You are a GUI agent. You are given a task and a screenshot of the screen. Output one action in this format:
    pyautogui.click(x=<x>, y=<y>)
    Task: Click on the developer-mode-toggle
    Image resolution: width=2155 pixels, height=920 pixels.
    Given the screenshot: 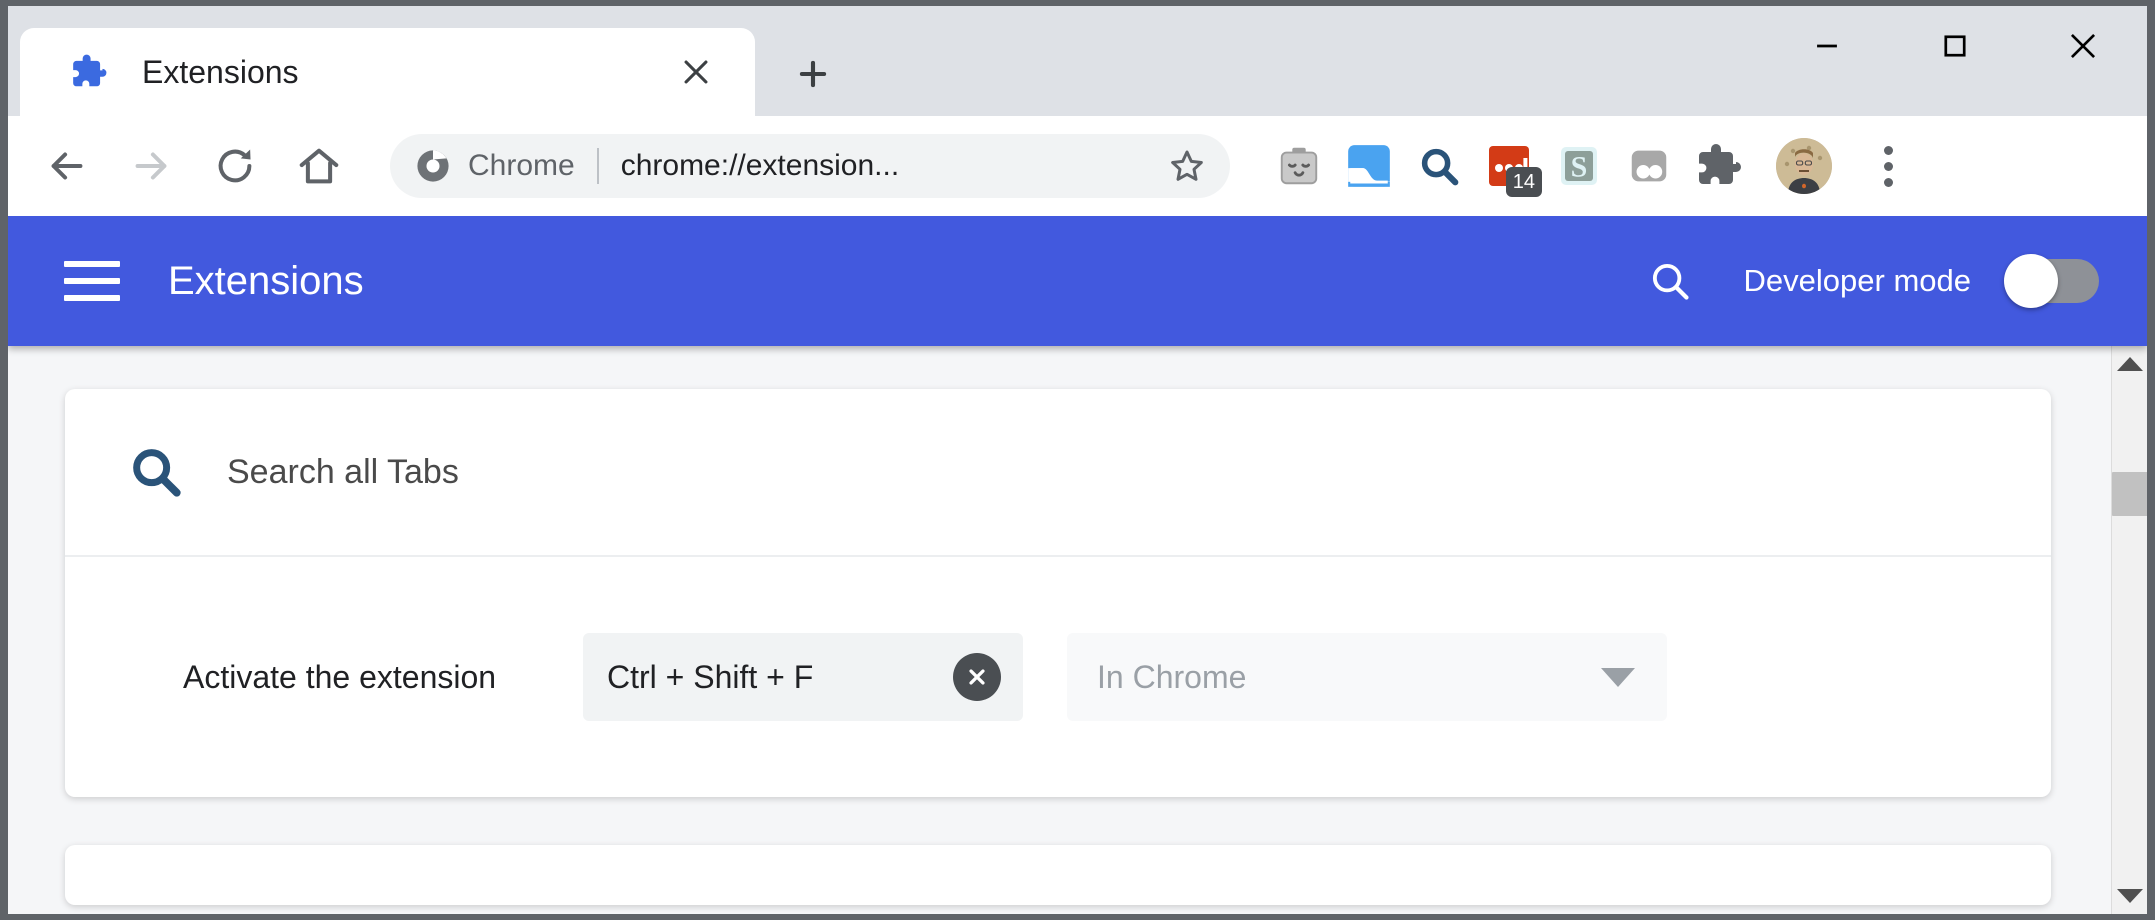 What is the action you would take?
    pyautogui.click(x=2051, y=281)
    